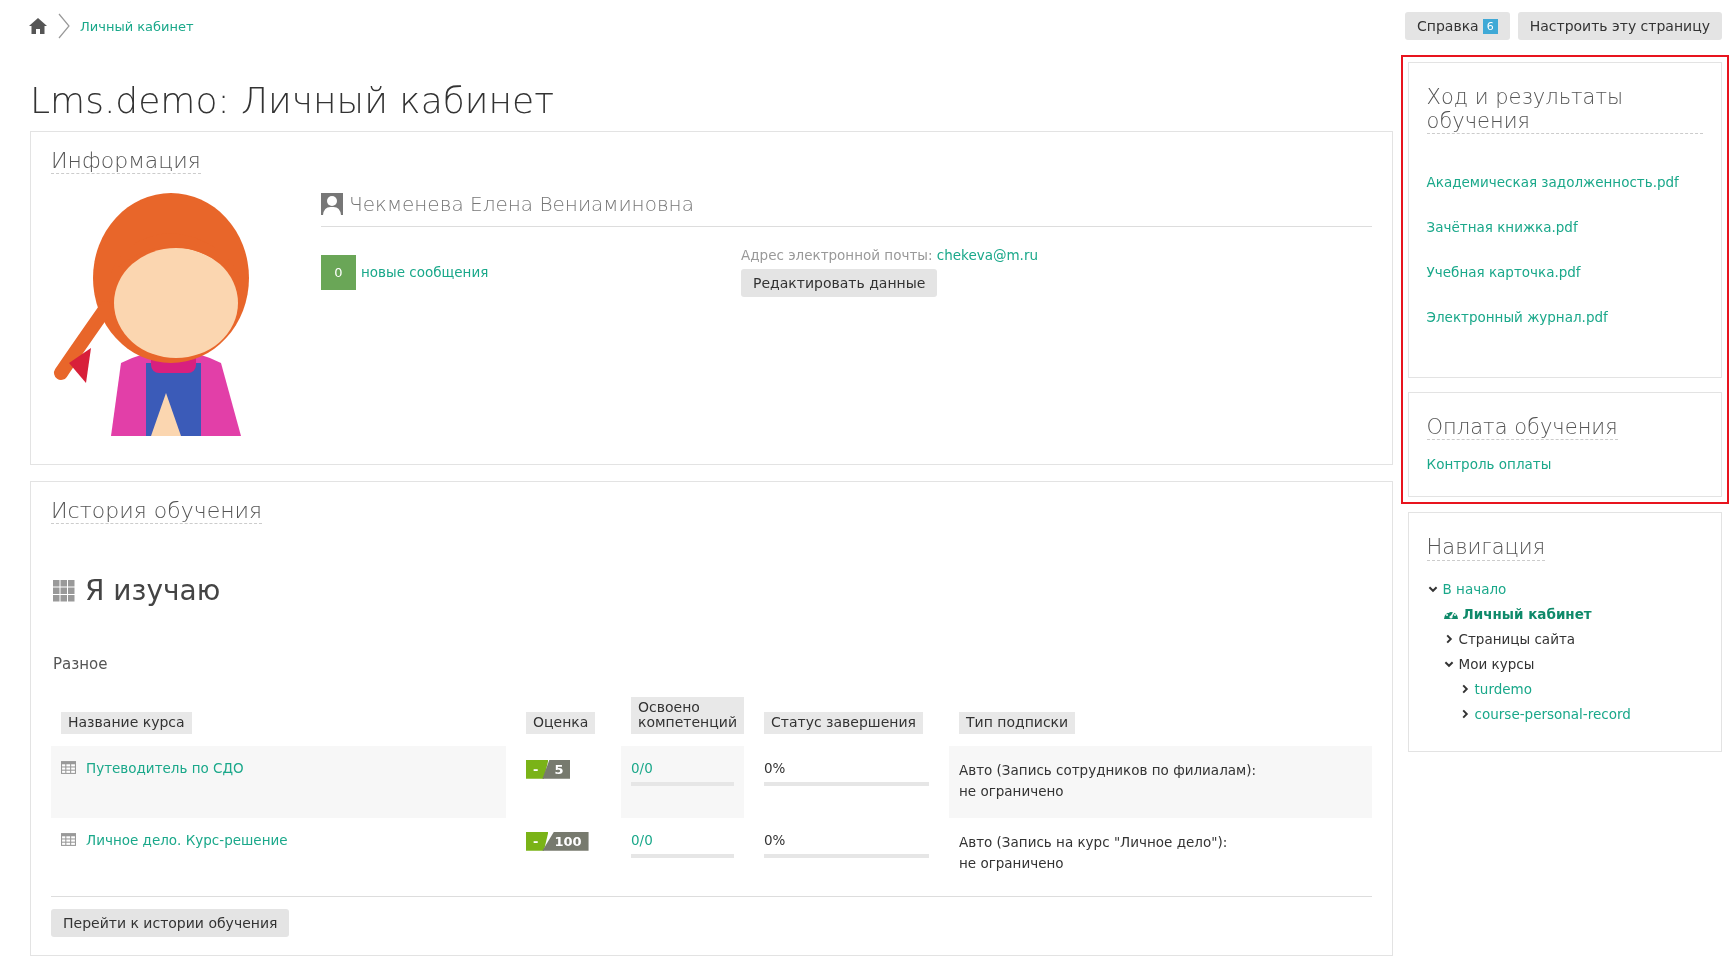 Image resolution: width=1734 pixels, height=974 pixels. Describe the element at coordinates (157, 511) in the screenshot. I see `section-title: История обучения` at that location.